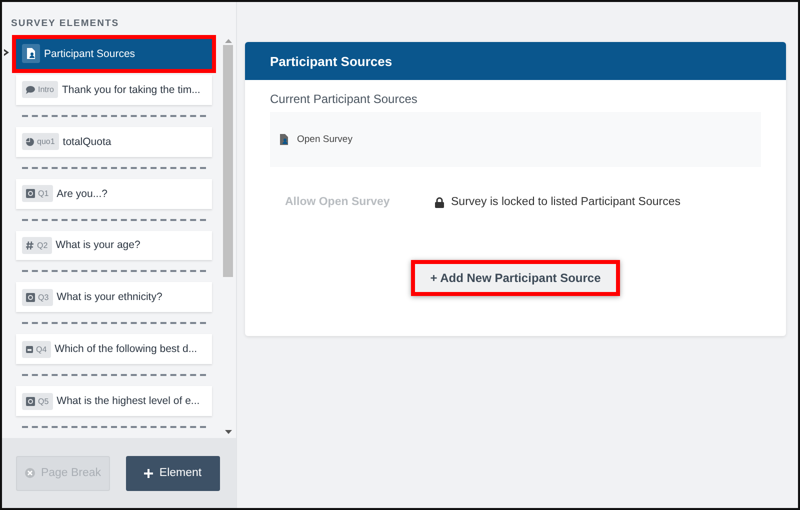  What do you see at coordinates (344, 99) in the screenshot?
I see `section-title: Current Participant Sources` at bounding box center [344, 99].